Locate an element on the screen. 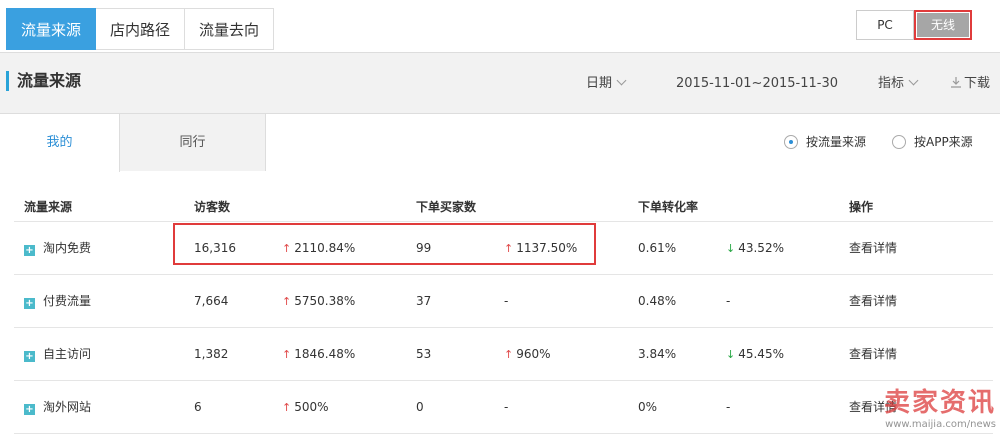 This screenshot has width=1000, height=436. col-source: 流量来源 is located at coordinates (48, 207).